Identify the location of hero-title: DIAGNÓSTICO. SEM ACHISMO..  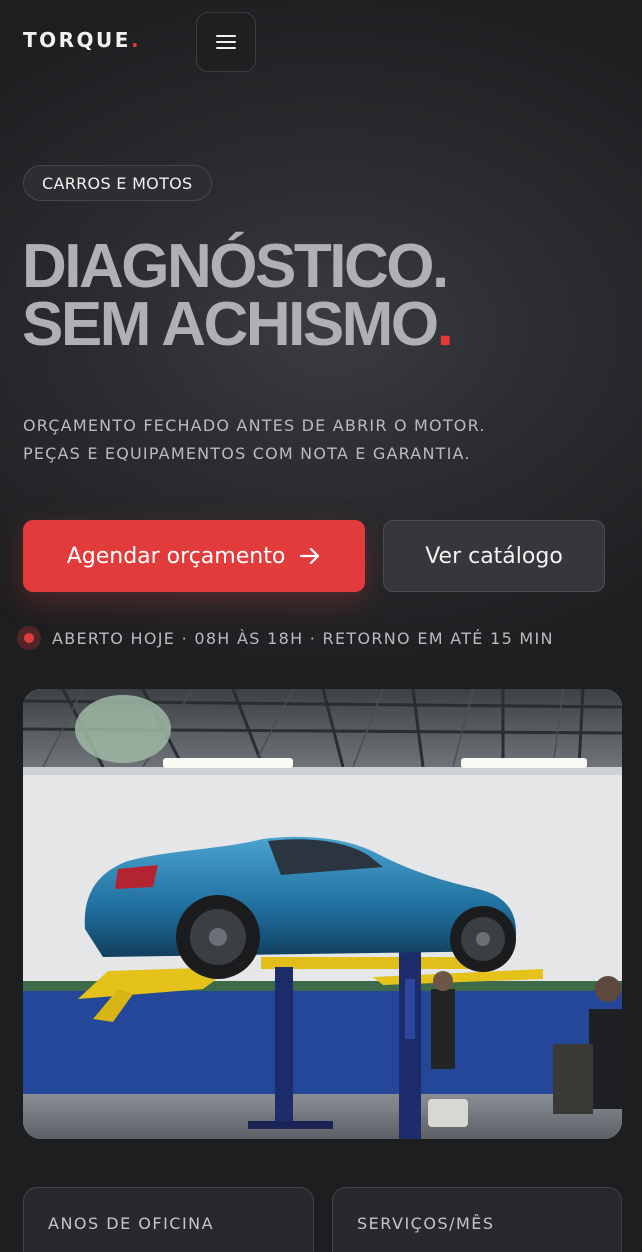
(322, 296).